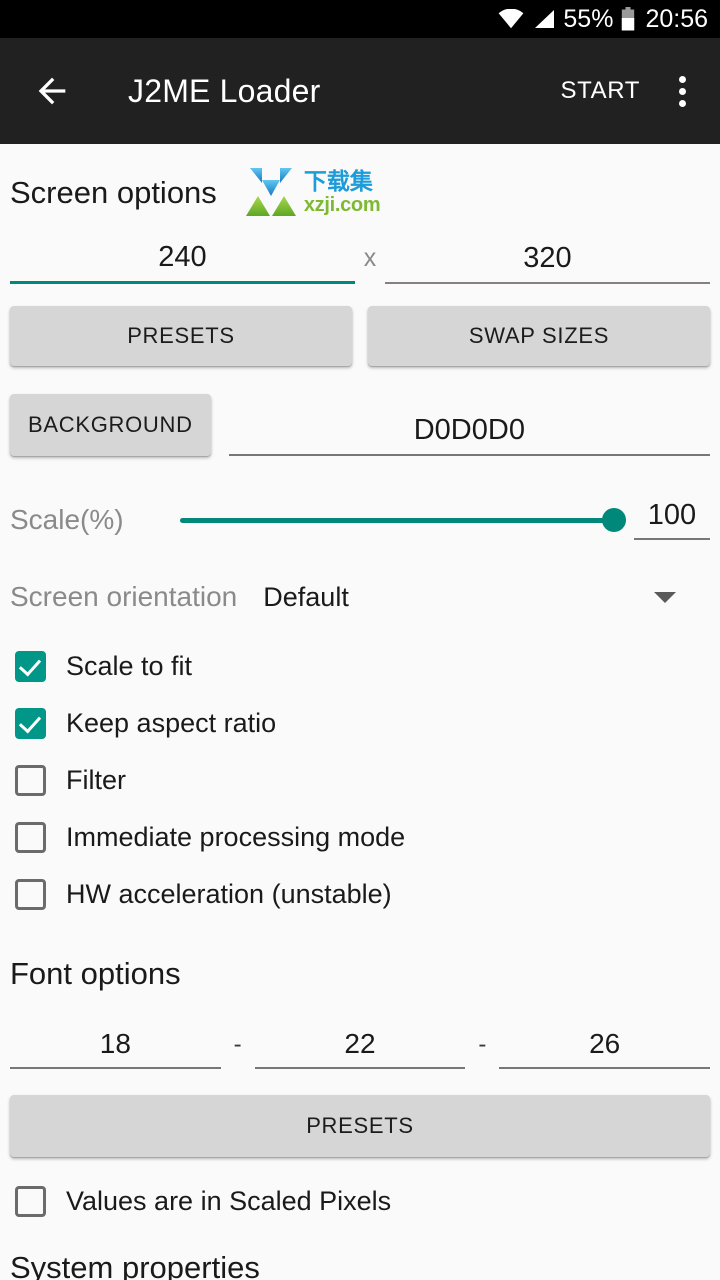  What do you see at coordinates (360, 255) in the screenshot?
I see `screen-size-row: 240 x 320` at bounding box center [360, 255].